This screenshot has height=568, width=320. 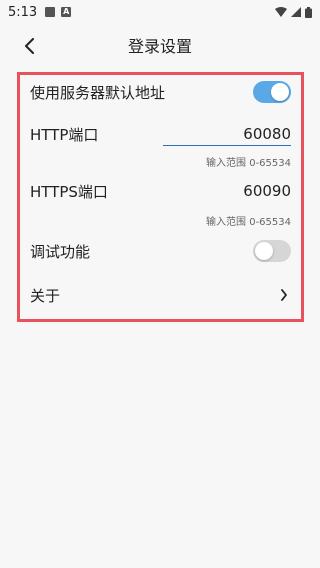 What do you see at coordinates (160, 191) in the screenshot?
I see `row-https-port: HTTPS端口` at bounding box center [160, 191].